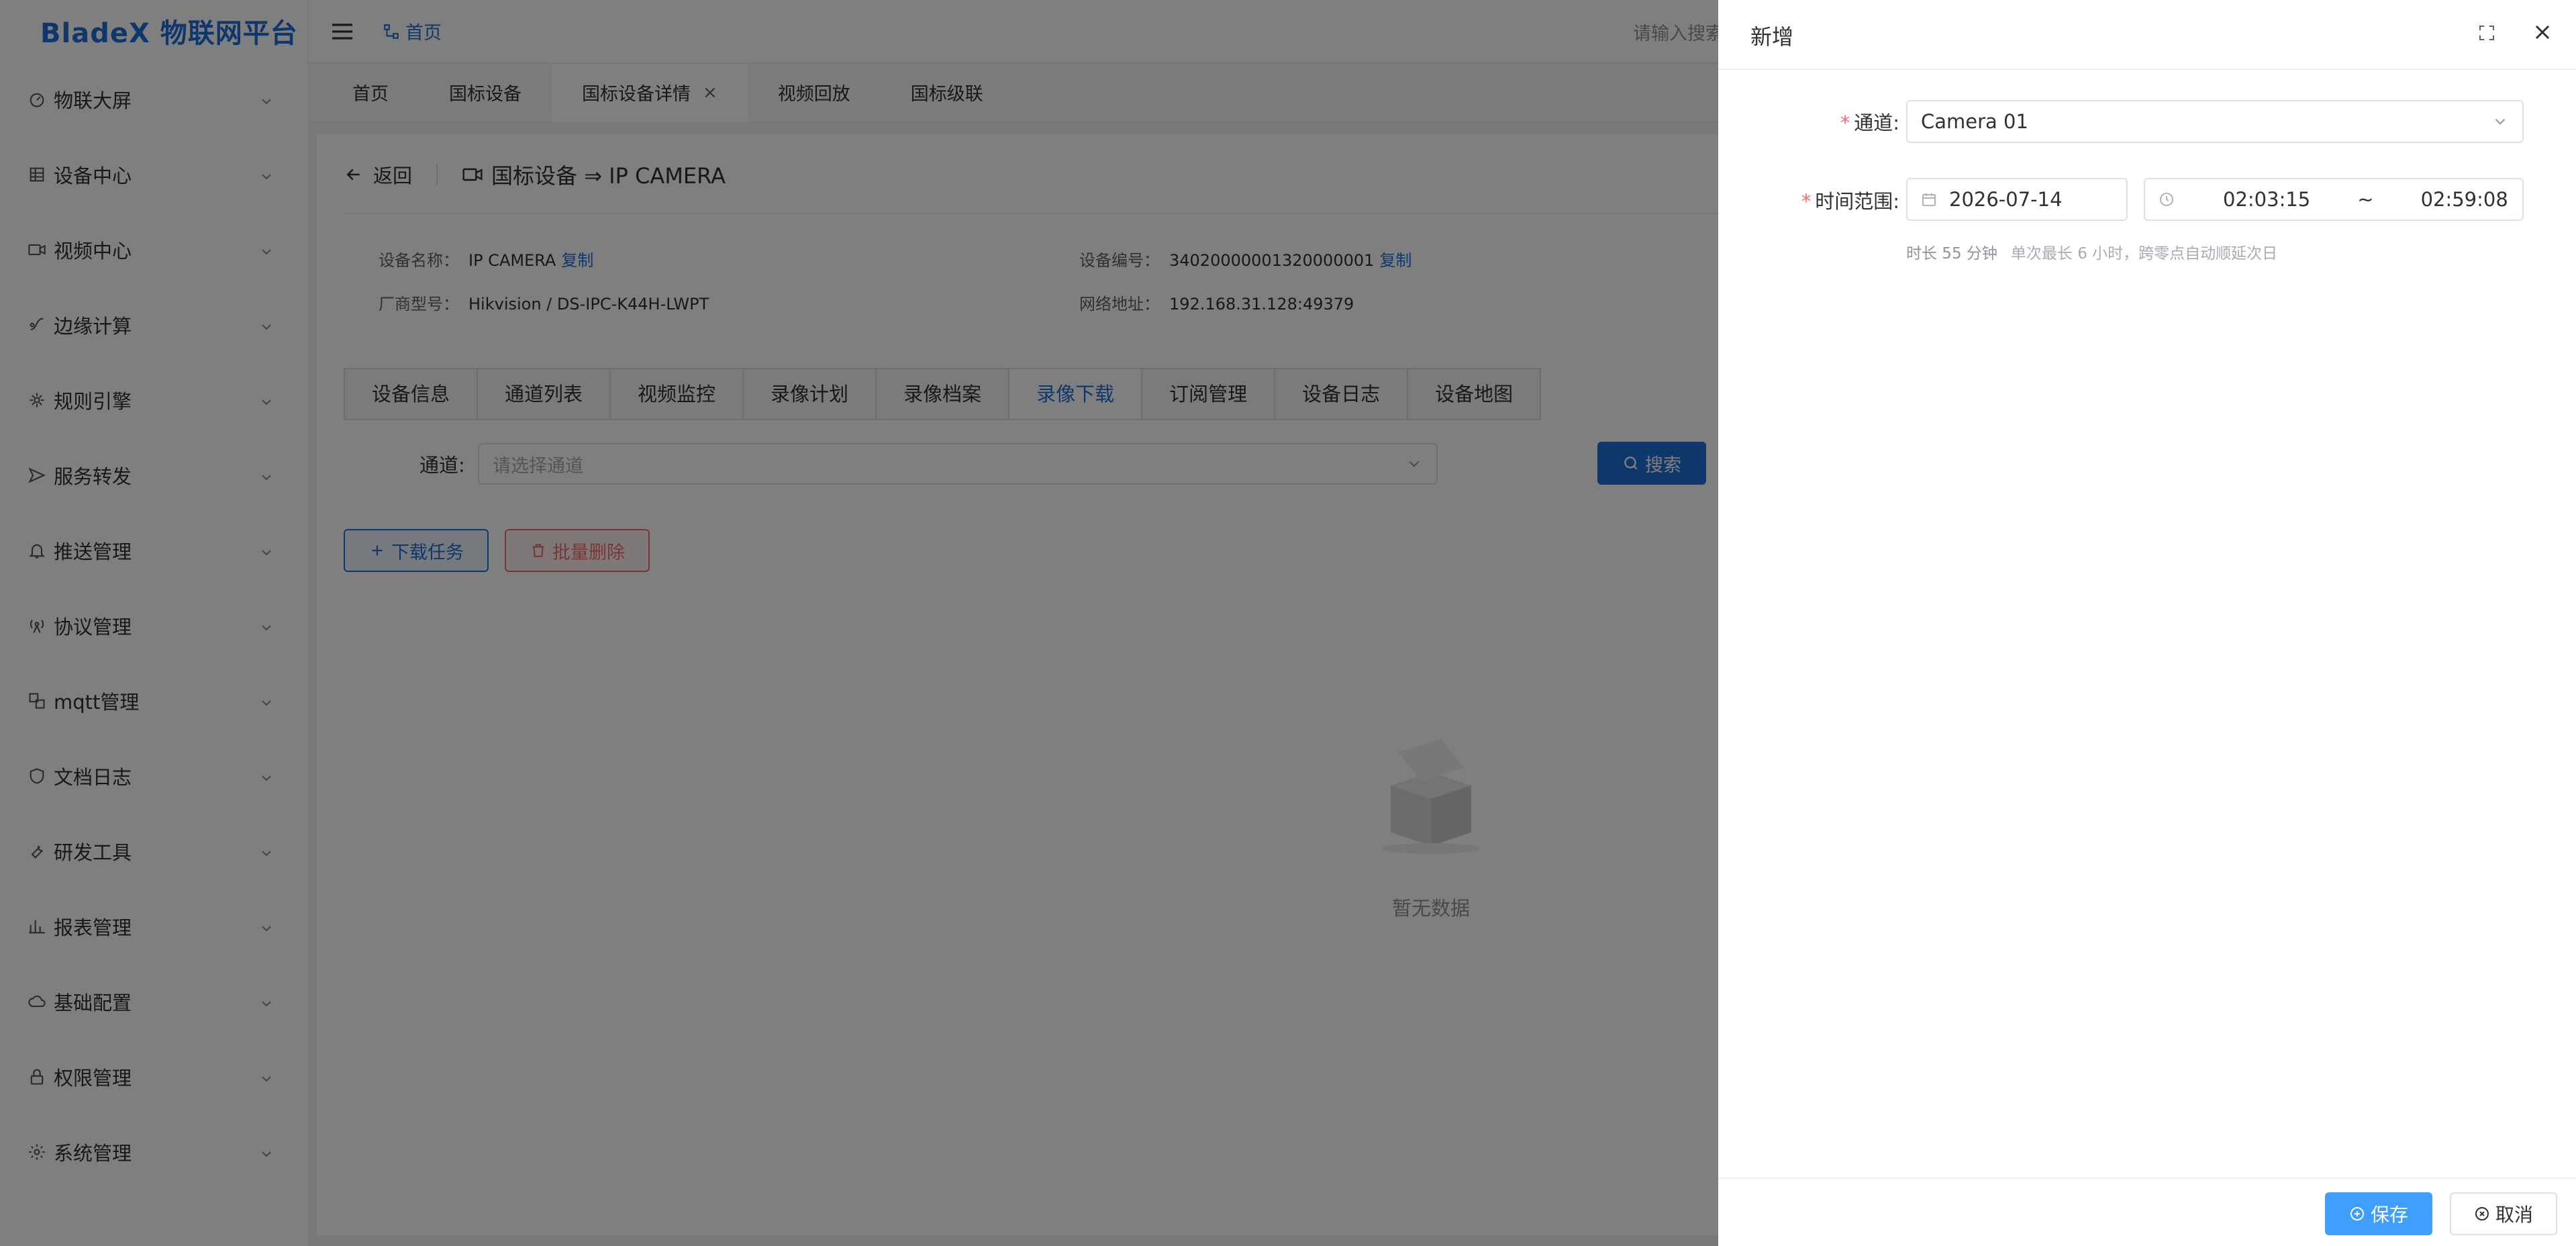  What do you see at coordinates (2144, 253) in the screenshot?
I see `limit-hint-text: 单次最长 6 小时，跨零点自动顺延次日` at bounding box center [2144, 253].